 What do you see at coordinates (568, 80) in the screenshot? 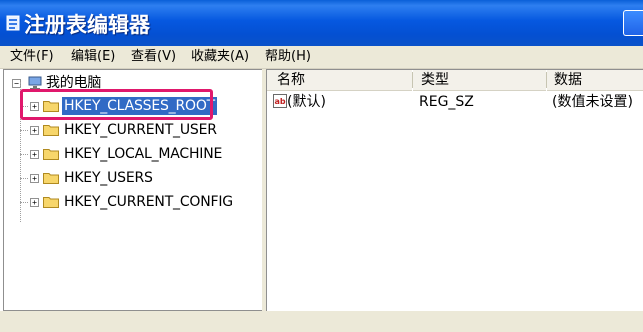
I see `column-header-data-label: 数据` at bounding box center [568, 80].